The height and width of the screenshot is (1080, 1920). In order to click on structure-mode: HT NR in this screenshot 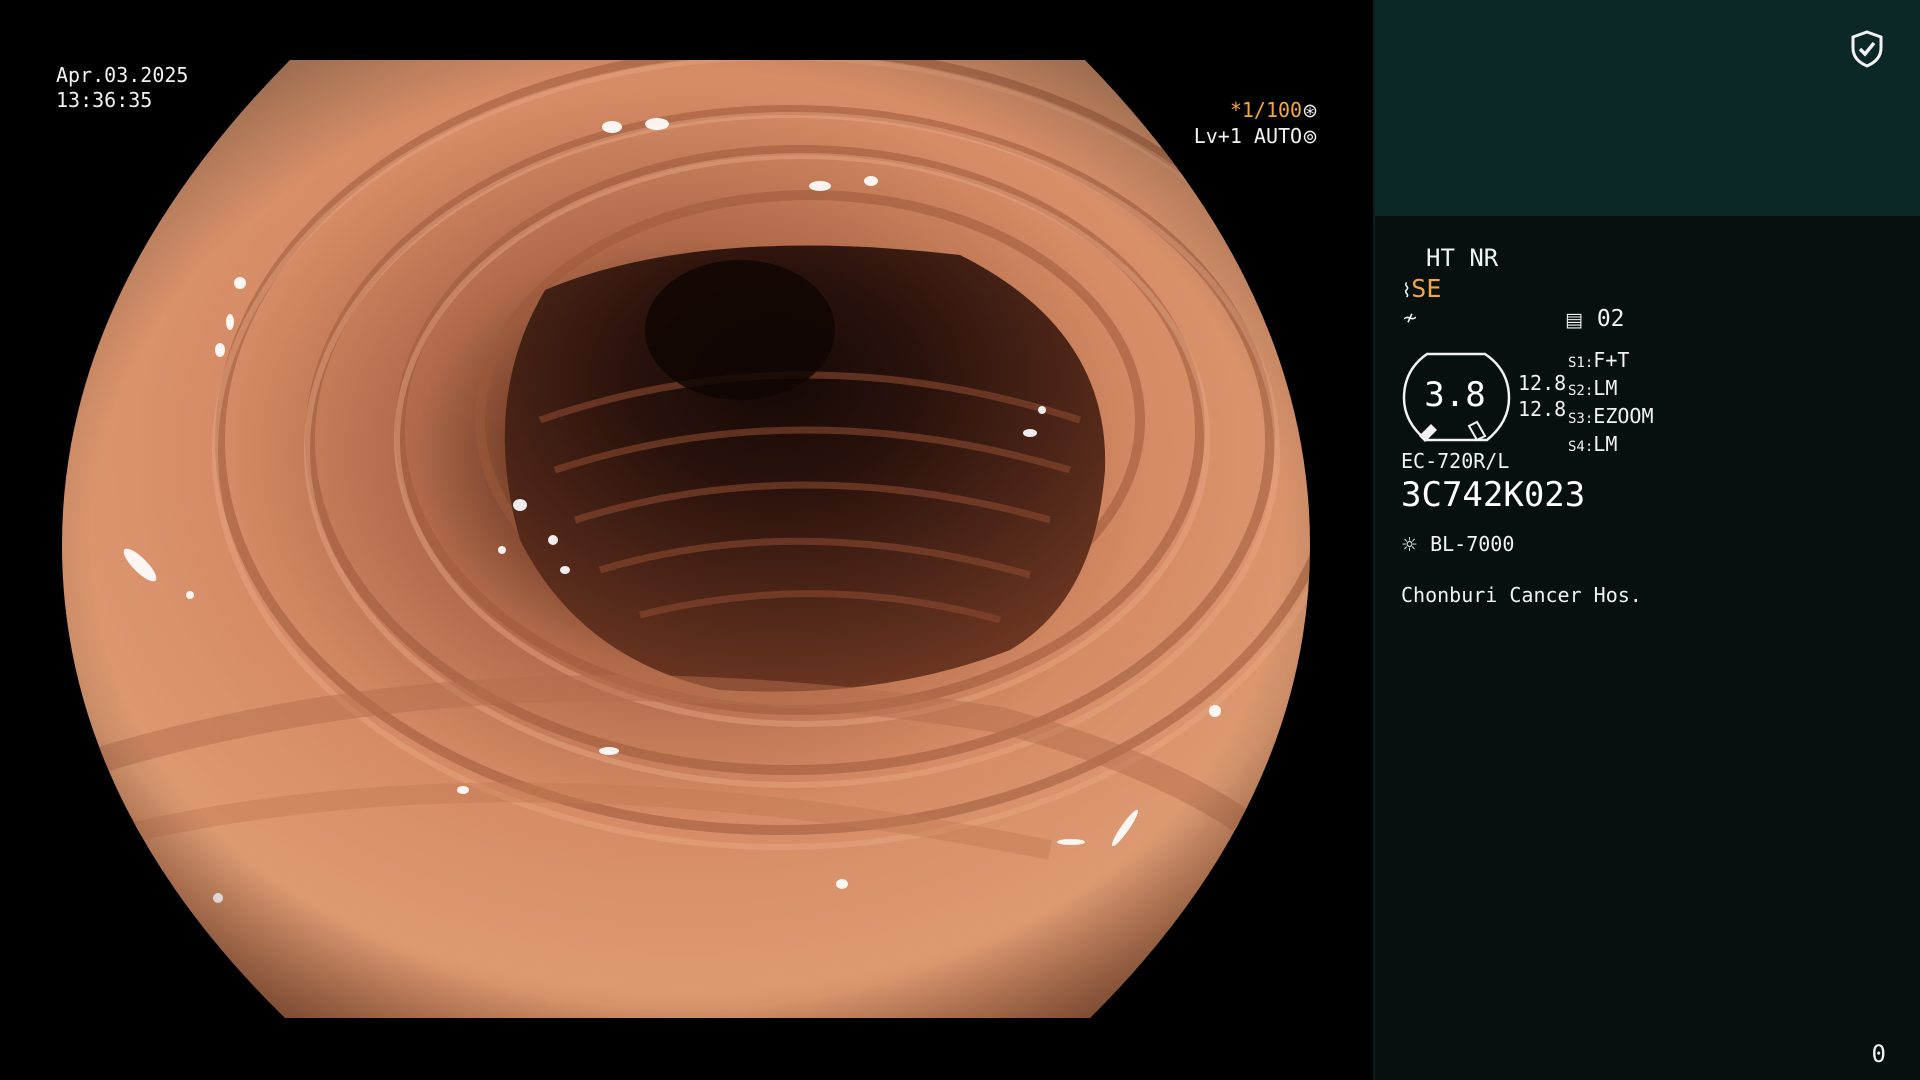, I will do `click(1462, 258)`.